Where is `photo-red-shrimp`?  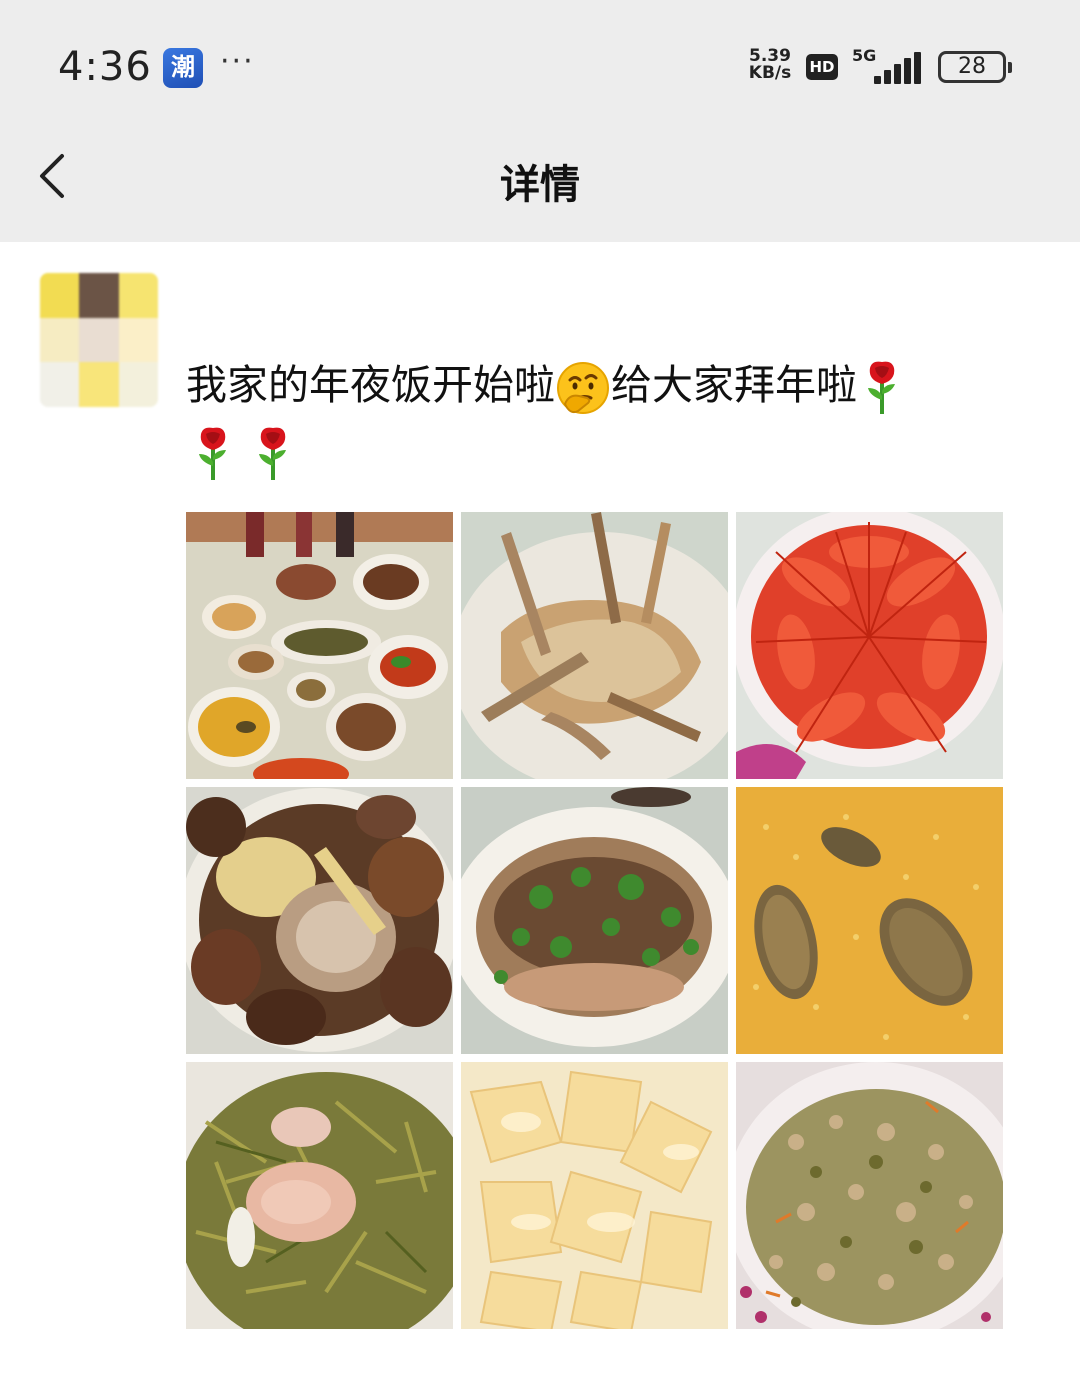
photo-red-shrimp is located at coordinates (869, 645).